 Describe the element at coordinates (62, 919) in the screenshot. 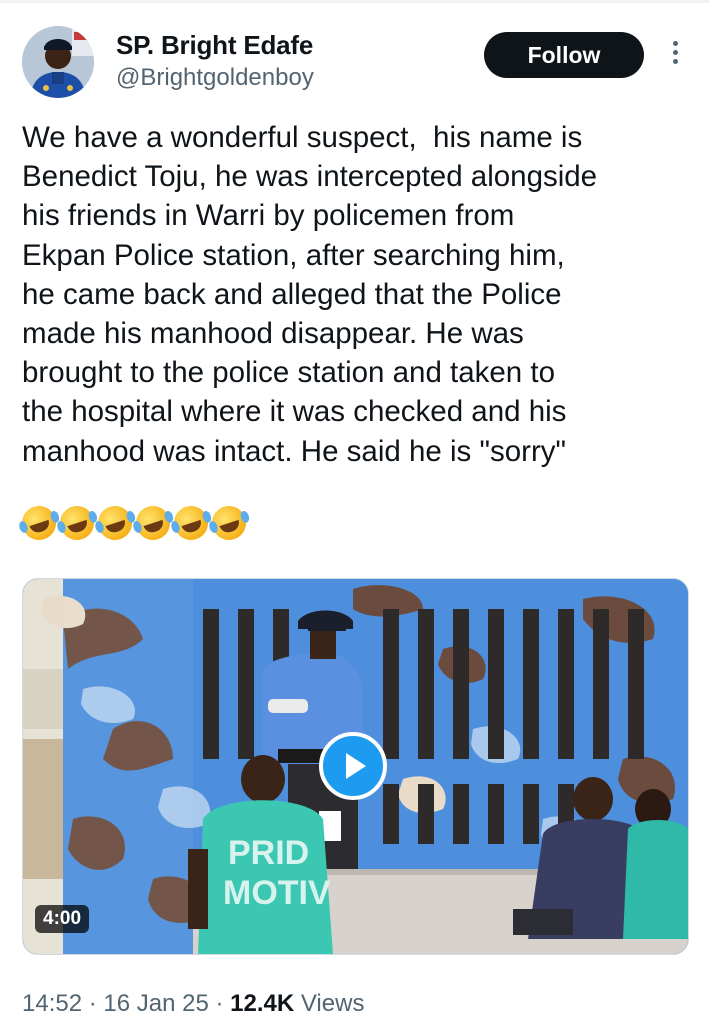

I see `video-duration-badge: 4:00` at that location.